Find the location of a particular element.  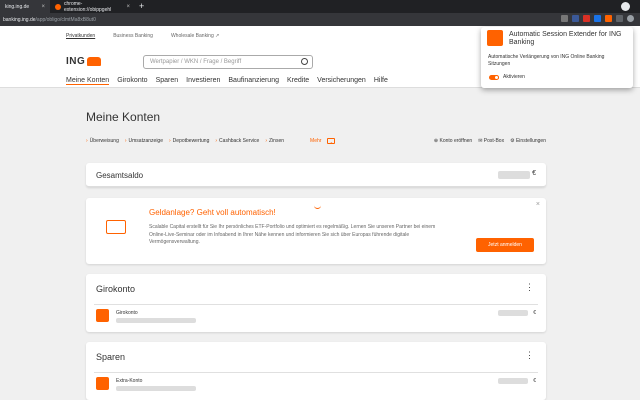

page-title: Meine Konten is located at coordinates (123, 117).